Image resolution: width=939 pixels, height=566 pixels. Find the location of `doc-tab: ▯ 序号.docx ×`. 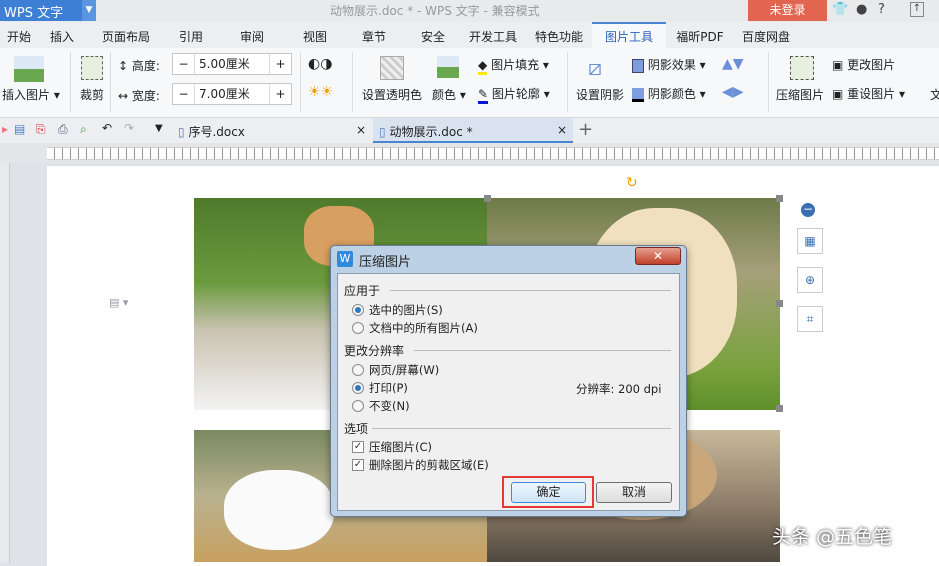

doc-tab: ▯ 序号.docx × is located at coordinates (272, 130).